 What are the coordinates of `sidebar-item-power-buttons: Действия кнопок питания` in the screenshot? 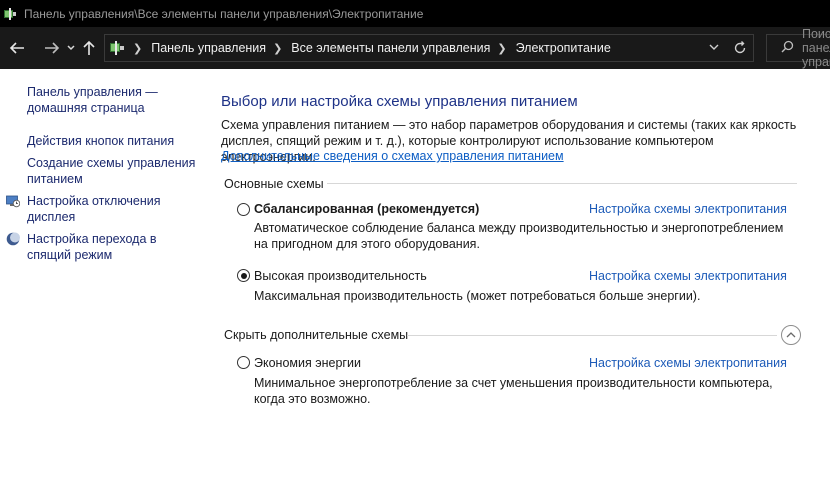 It's located at (112, 141).